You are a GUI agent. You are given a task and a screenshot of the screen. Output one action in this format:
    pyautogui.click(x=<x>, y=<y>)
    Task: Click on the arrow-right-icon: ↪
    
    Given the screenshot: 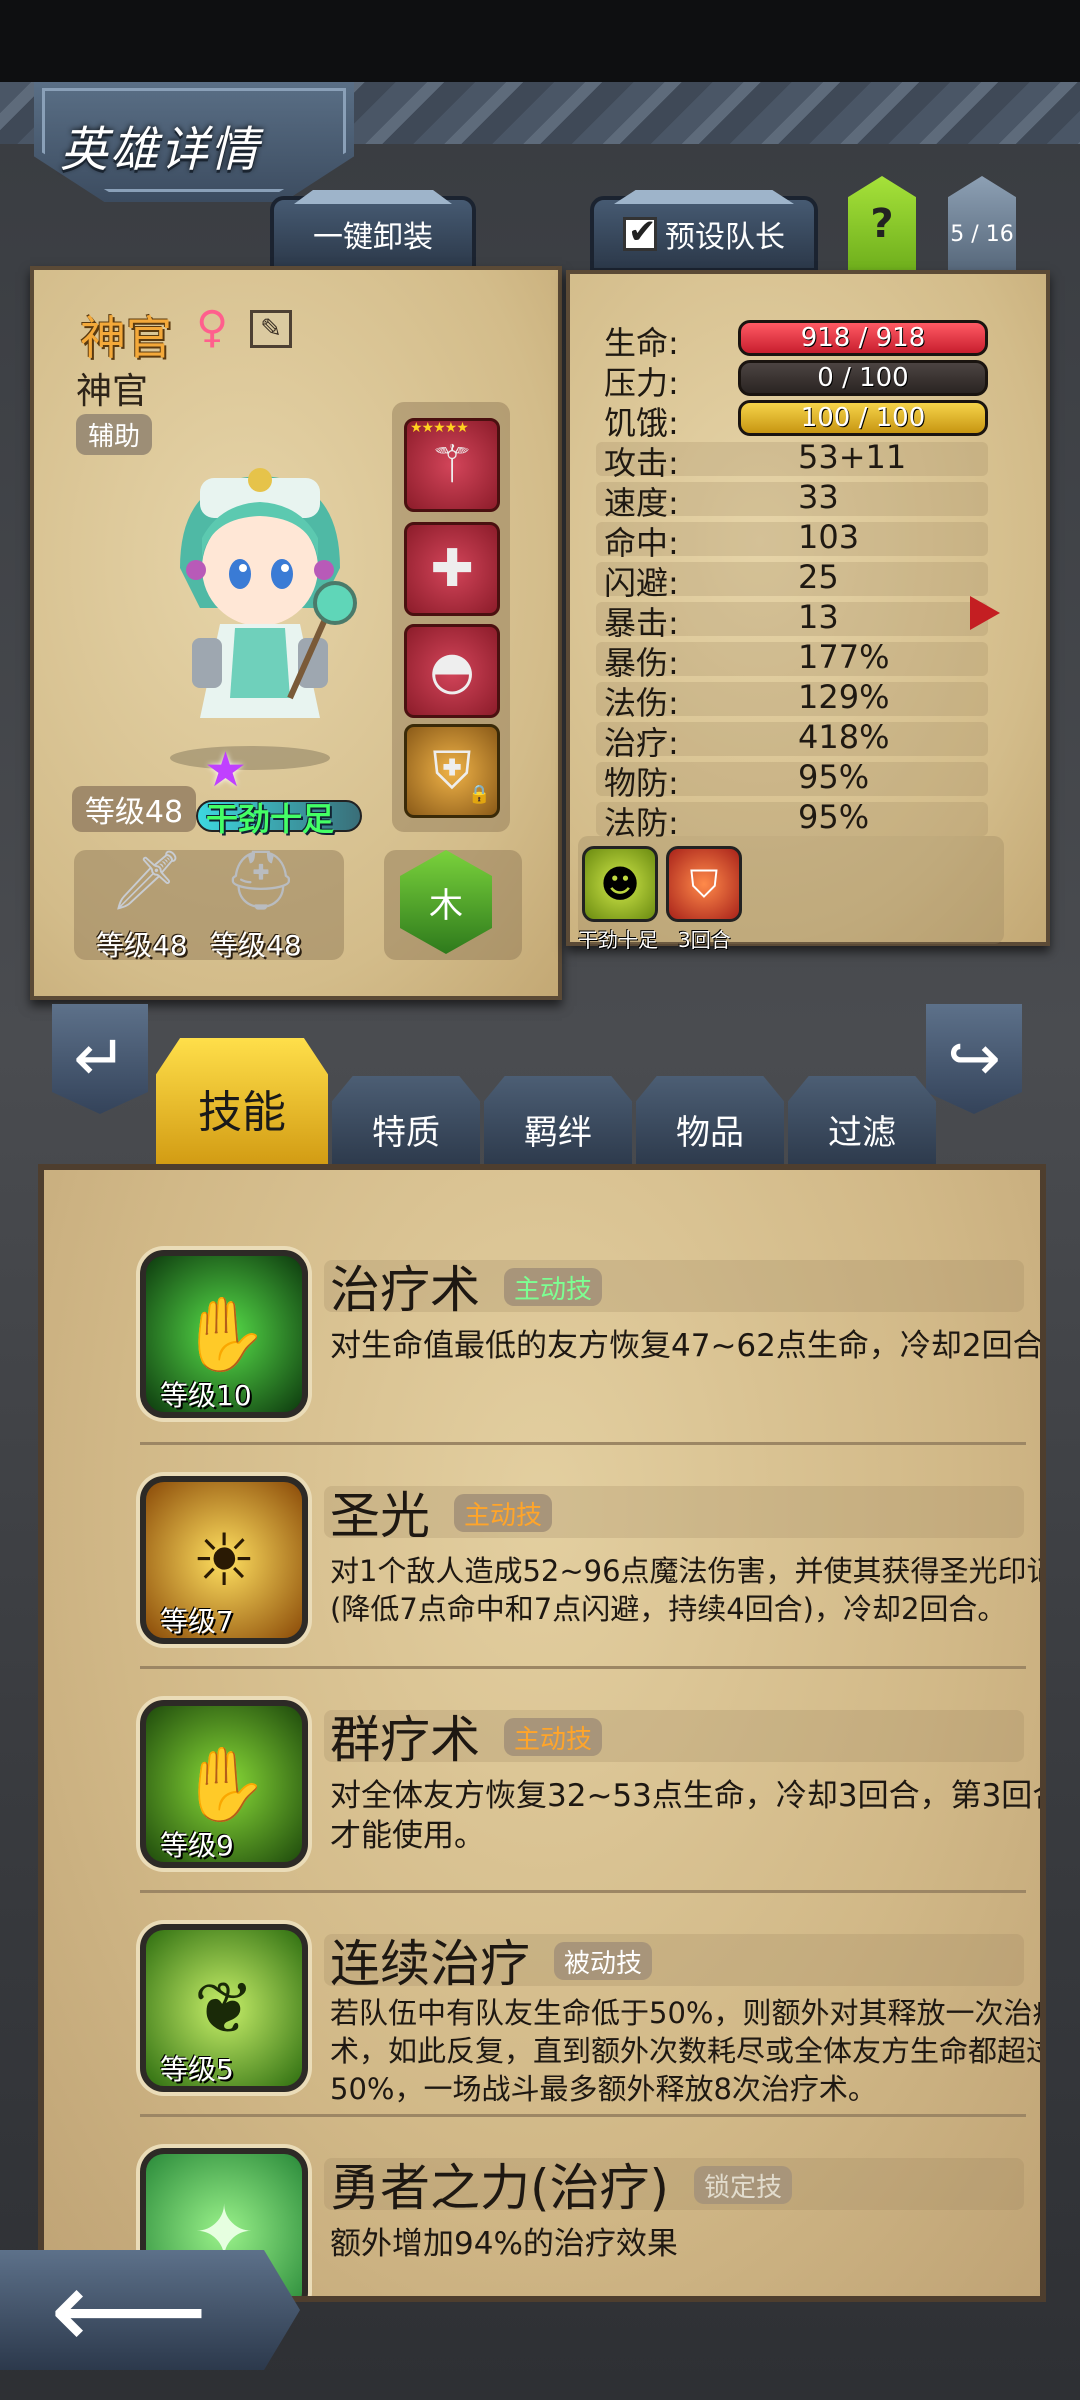 What is the action you would take?
    pyautogui.click(x=974, y=1059)
    